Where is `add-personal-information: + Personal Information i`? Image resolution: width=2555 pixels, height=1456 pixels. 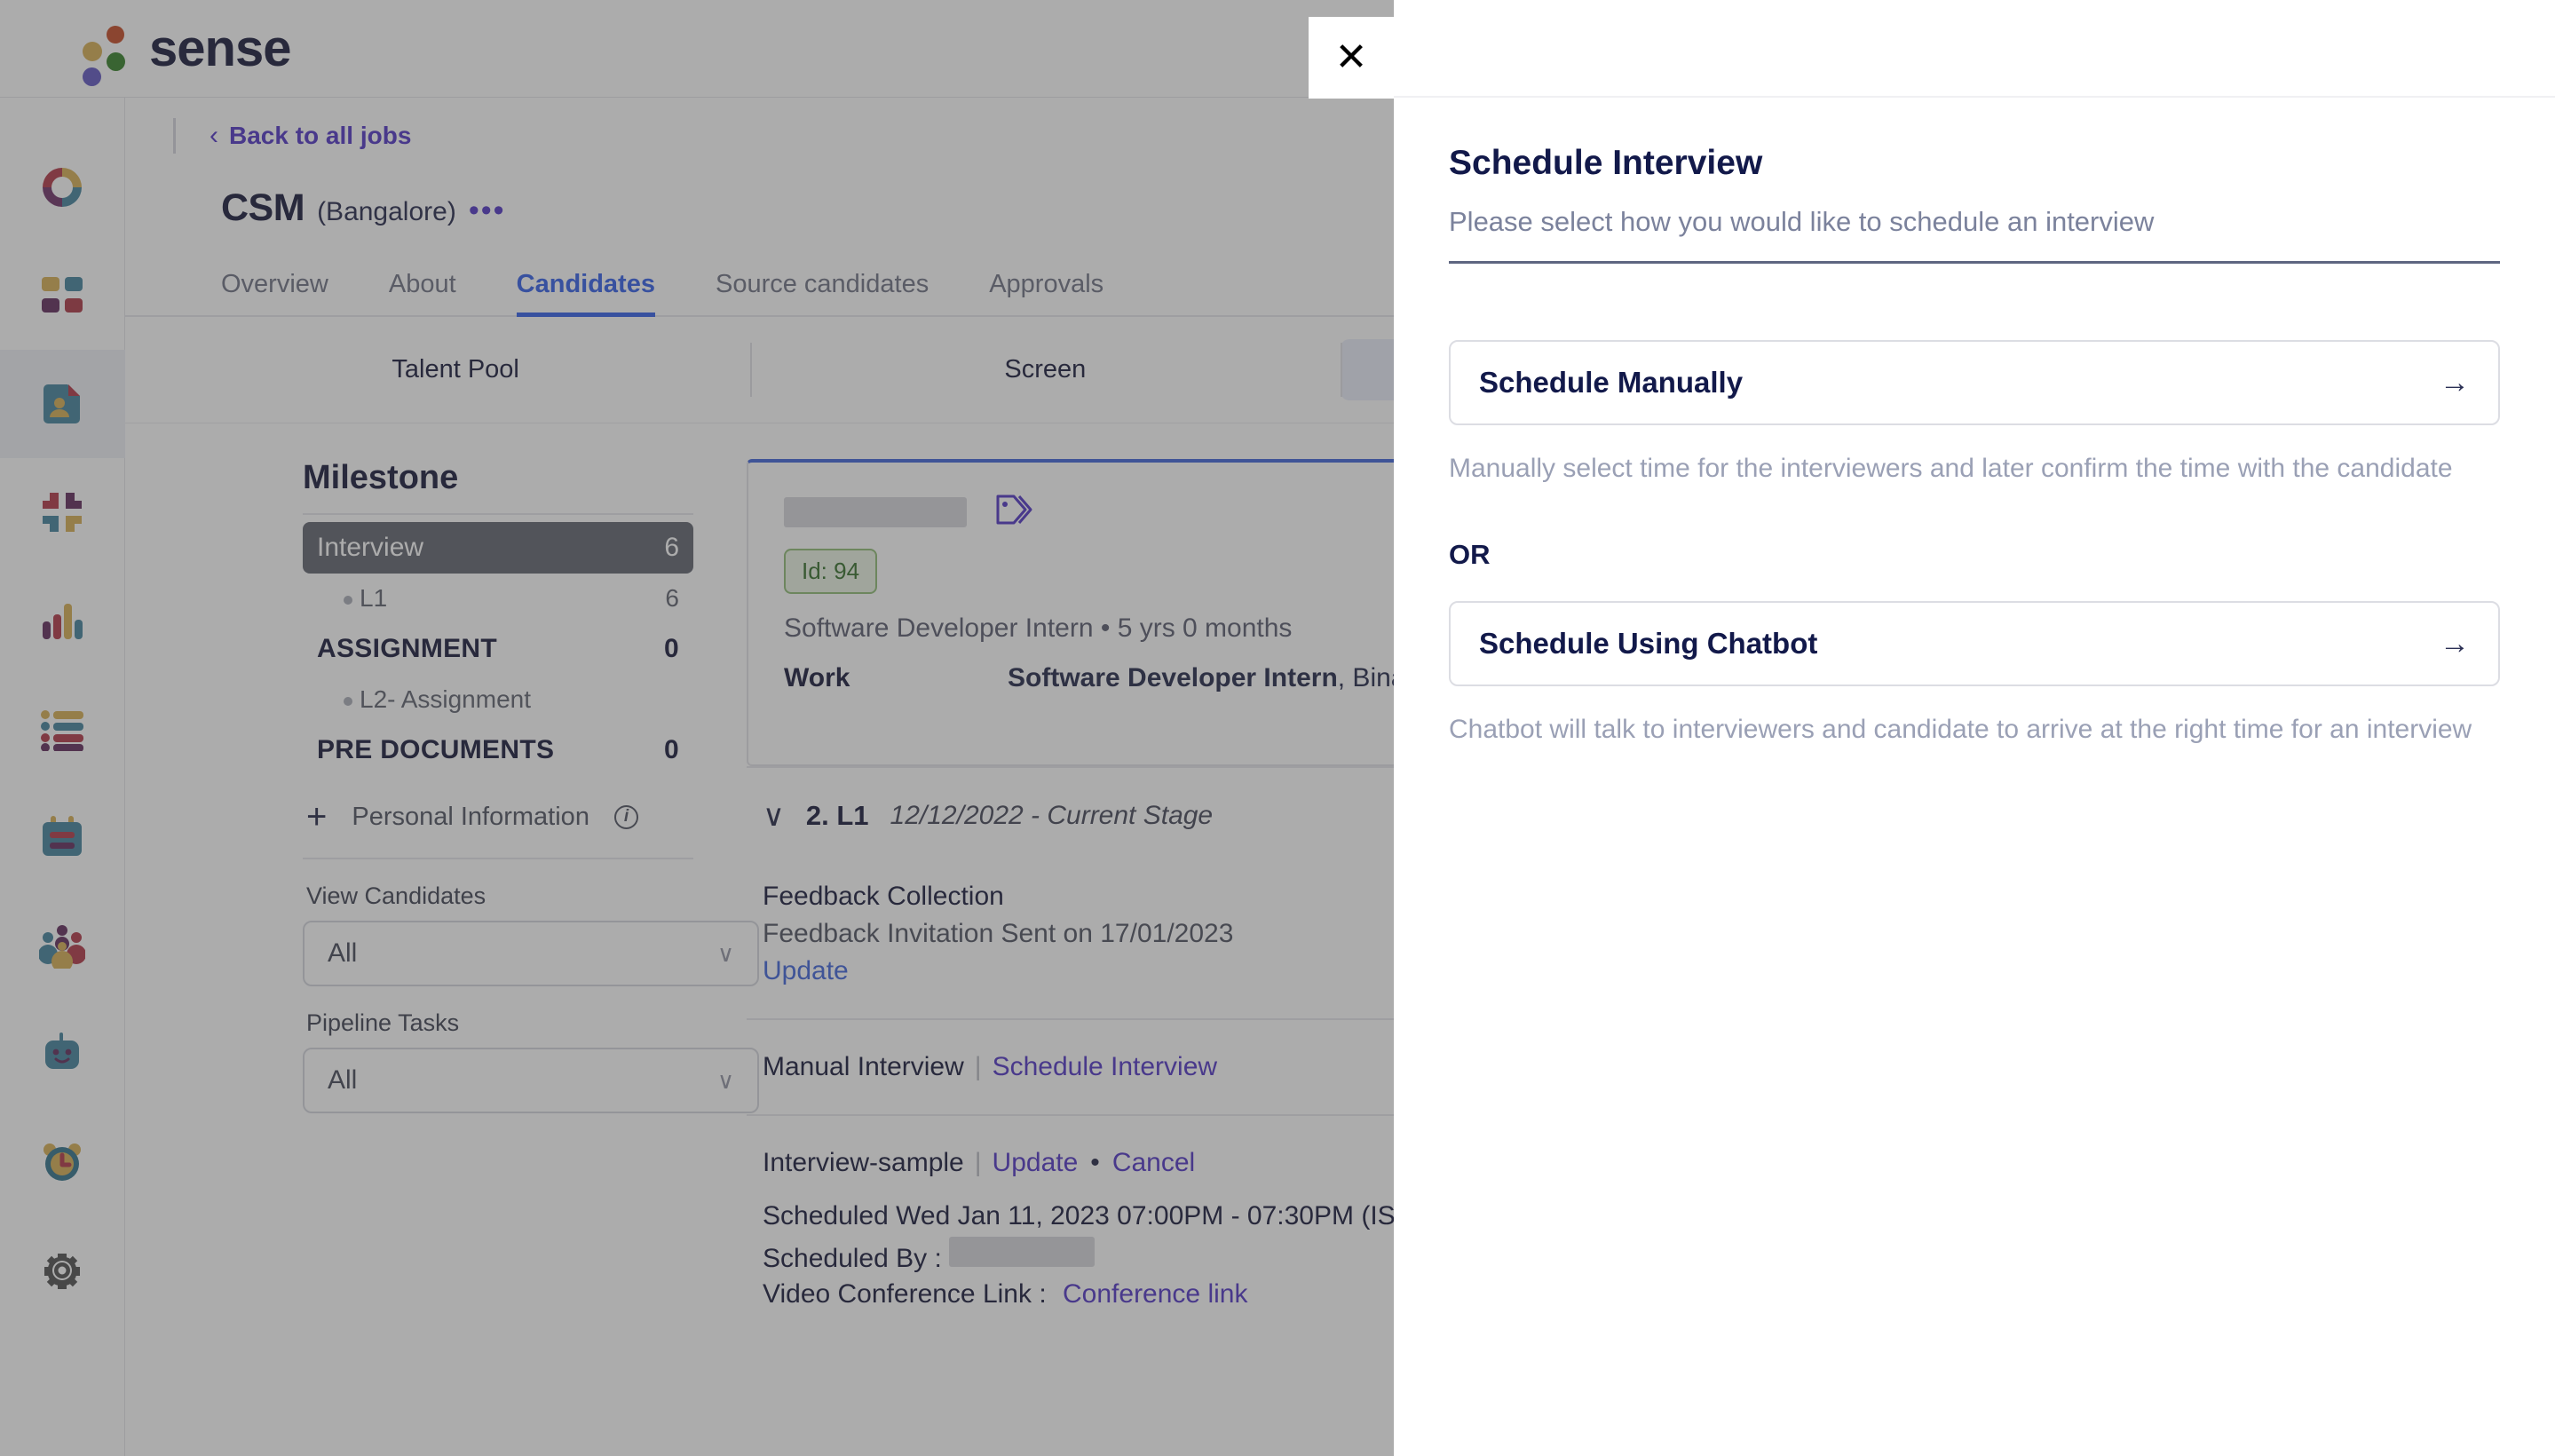 add-personal-information: + Personal Information i is located at coordinates (499, 817).